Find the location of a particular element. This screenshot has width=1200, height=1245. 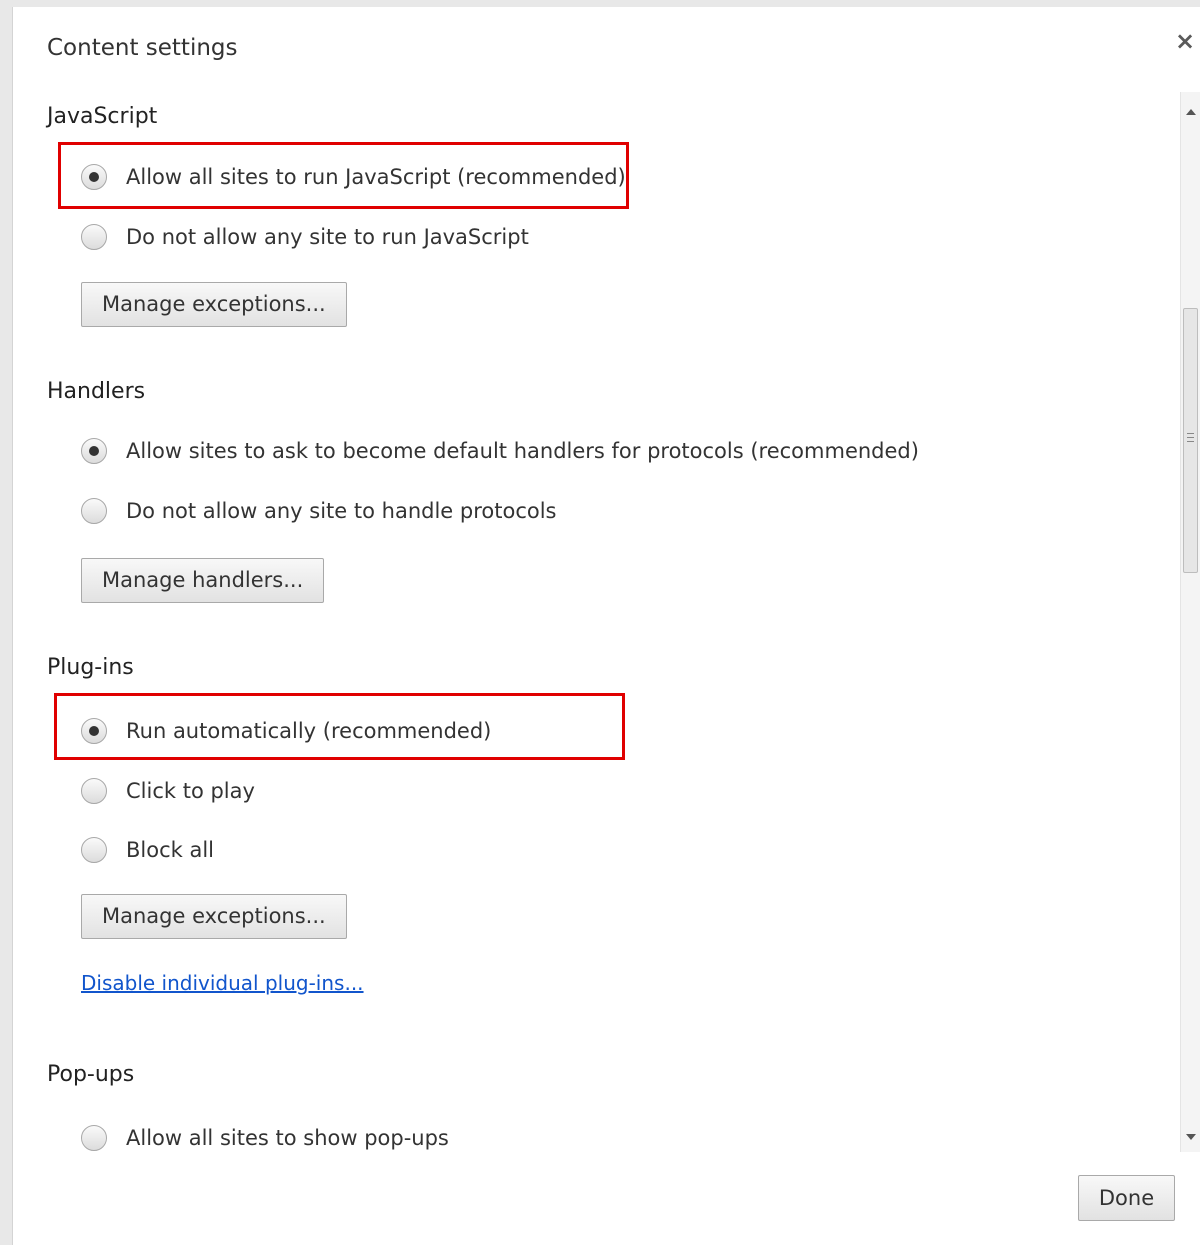

close-icon: × is located at coordinates (1185, 41).